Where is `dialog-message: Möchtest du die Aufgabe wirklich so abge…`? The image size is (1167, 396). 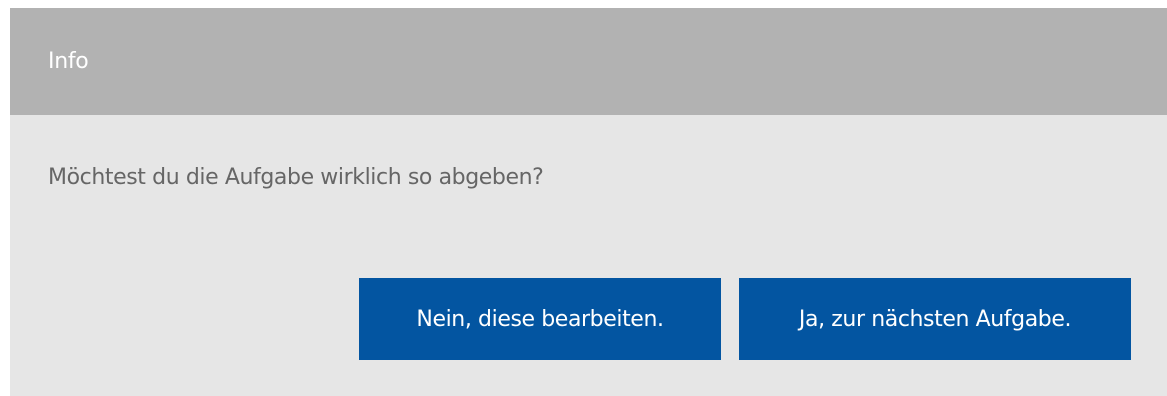 dialog-message: Möchtest du die Aufgabe wirklich so abge… is located at coordinates (296, 177).